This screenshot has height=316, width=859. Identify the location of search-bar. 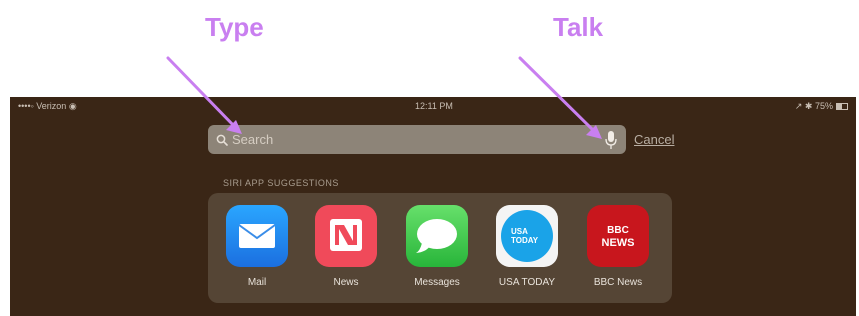
(417, 139).